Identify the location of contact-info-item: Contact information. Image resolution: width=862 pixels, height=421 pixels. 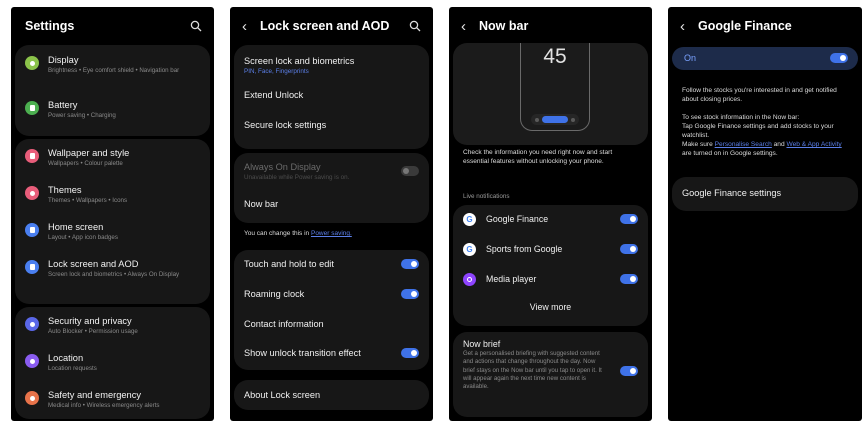
(331, 324).